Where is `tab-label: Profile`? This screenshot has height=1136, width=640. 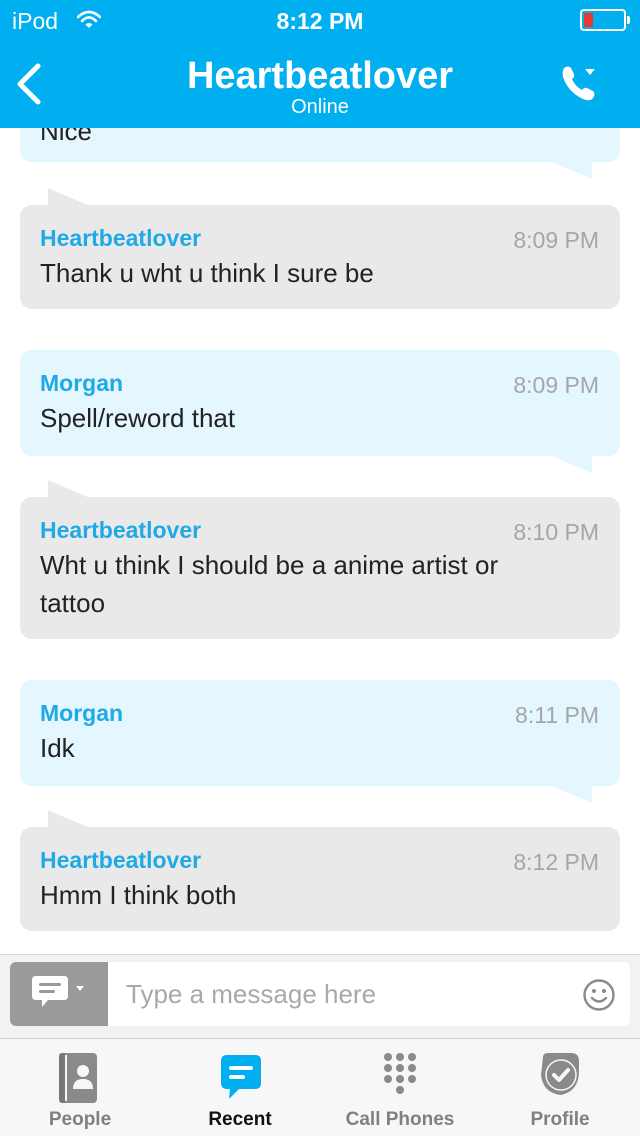 tab-label: Profile is located at coordinates (560, 1119).